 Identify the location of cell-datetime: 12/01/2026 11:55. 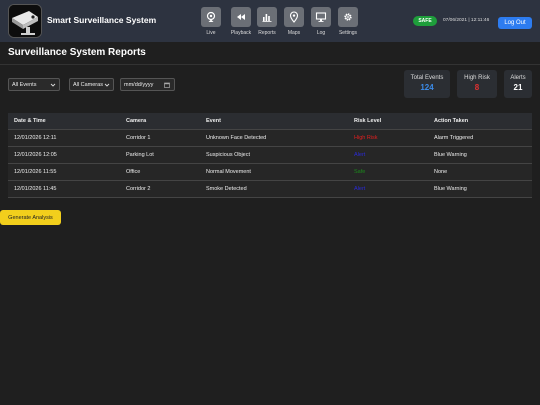
(35, 172).